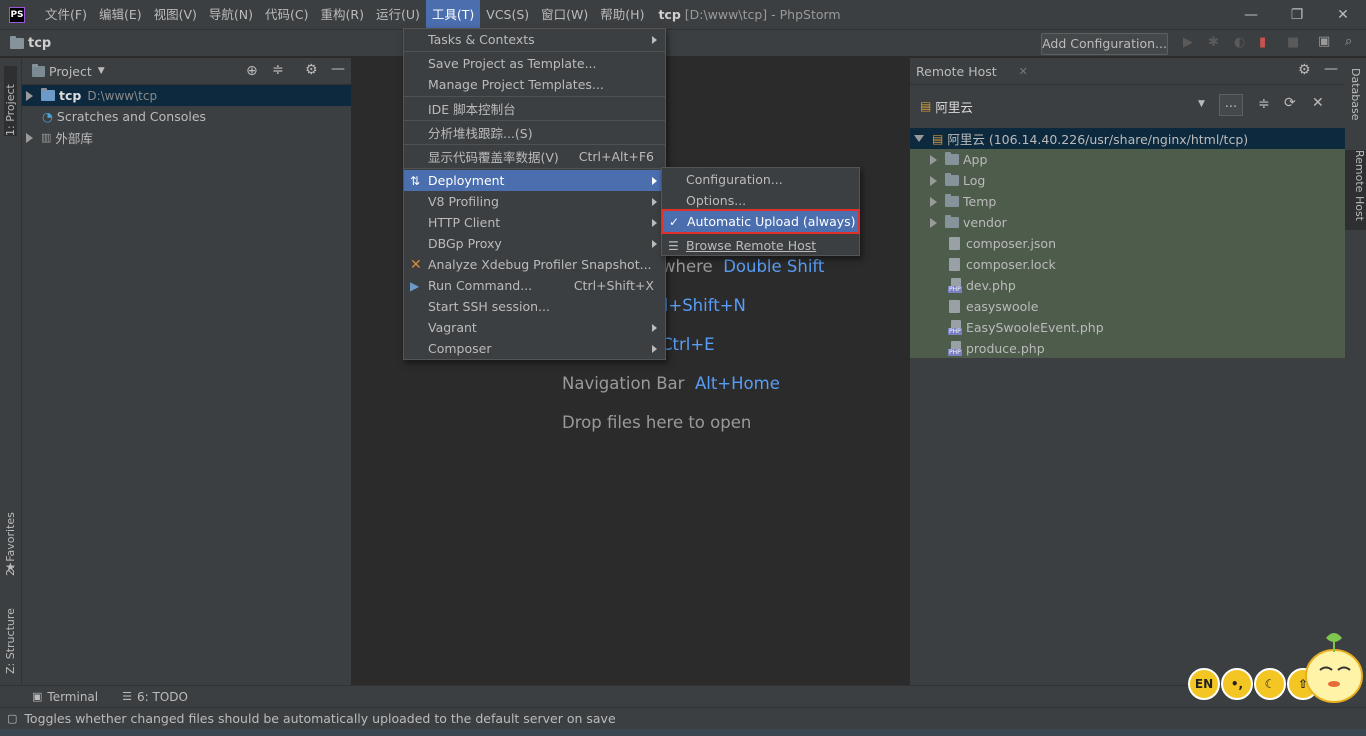  Describe the element at coordinates (1297, 14) in the screenshot. I see `restore-icon: ❐` at that location.